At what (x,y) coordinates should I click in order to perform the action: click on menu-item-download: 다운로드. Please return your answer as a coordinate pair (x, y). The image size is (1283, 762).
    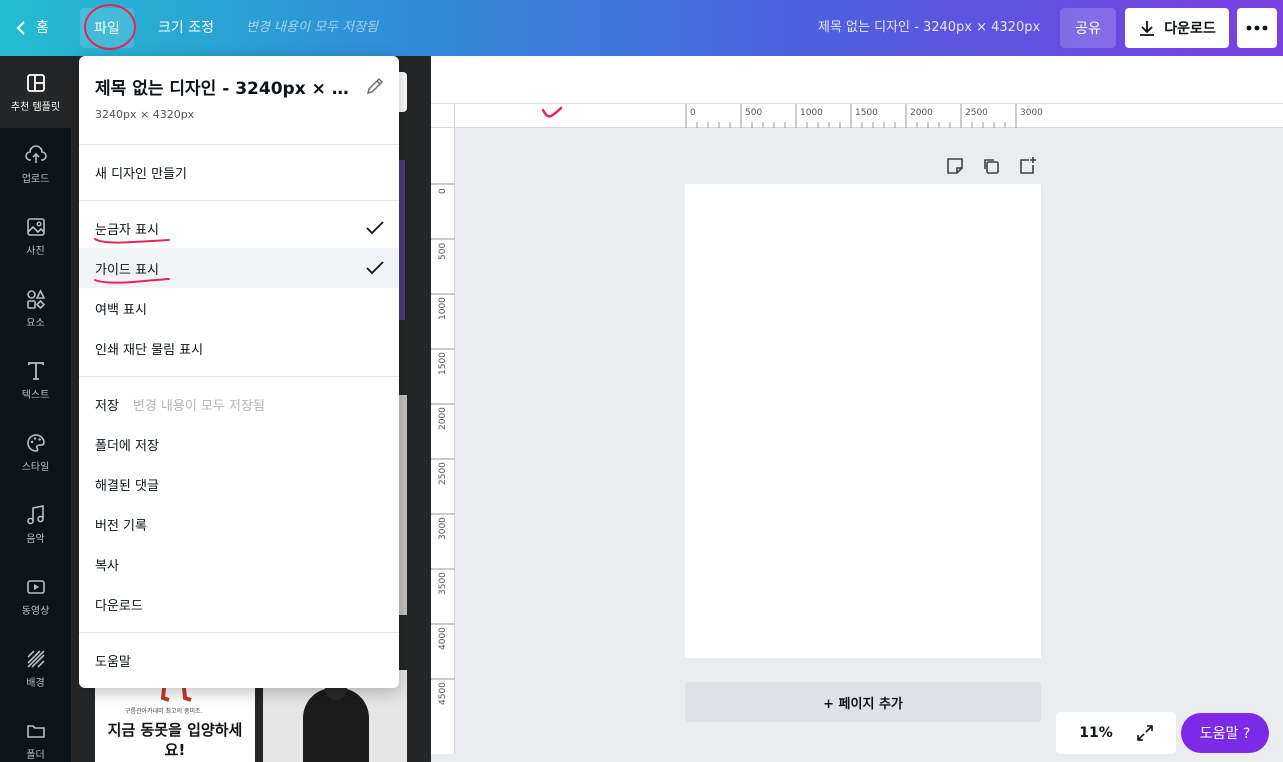
    Looking at the image, I should click on (239, 604).